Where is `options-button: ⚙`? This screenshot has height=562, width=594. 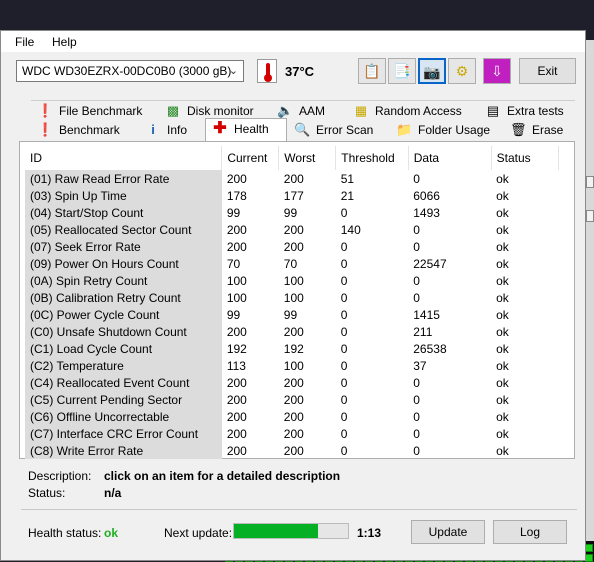 options-button: ⚙ is located at coordinates (462, 71).